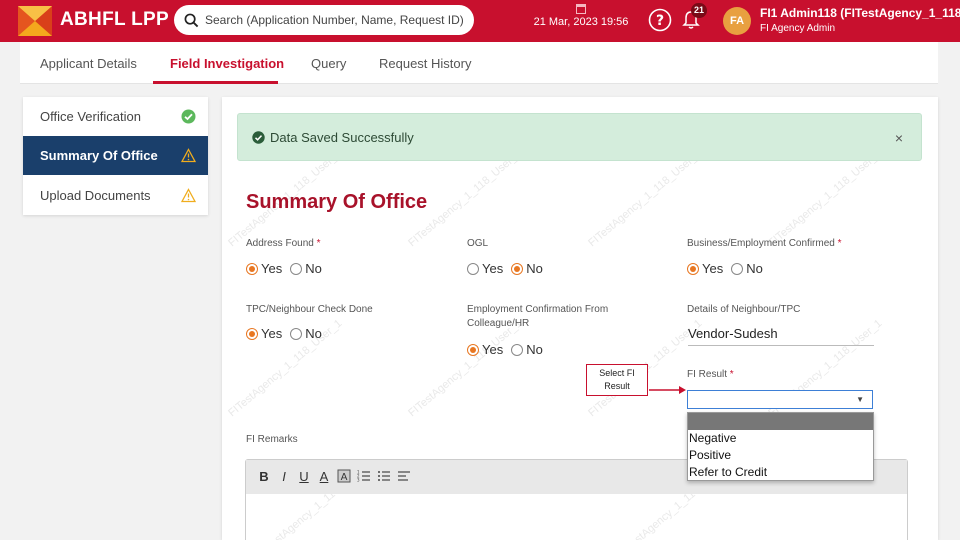 This screenshot has height=540, width=960. What do you see at coordinates (227, 63) in the screenshot?
I see `tab-field-investigation: Field Investigation` at bounding box center [227, 63].